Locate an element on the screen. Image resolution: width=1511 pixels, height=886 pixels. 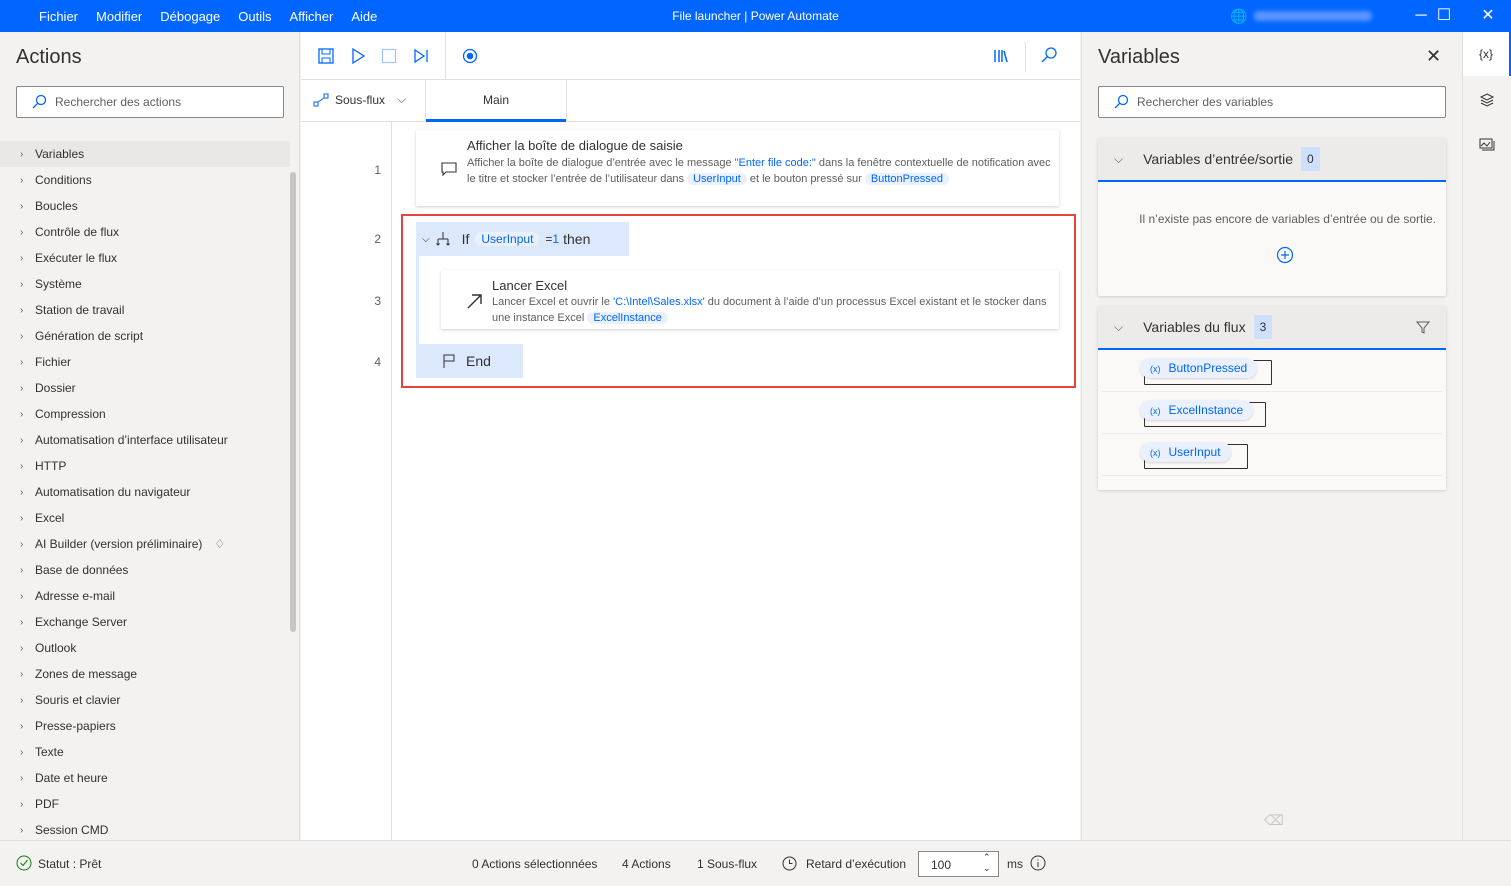
action-category-label: Automatisation du navigateur is located at coordinates (113, 492).